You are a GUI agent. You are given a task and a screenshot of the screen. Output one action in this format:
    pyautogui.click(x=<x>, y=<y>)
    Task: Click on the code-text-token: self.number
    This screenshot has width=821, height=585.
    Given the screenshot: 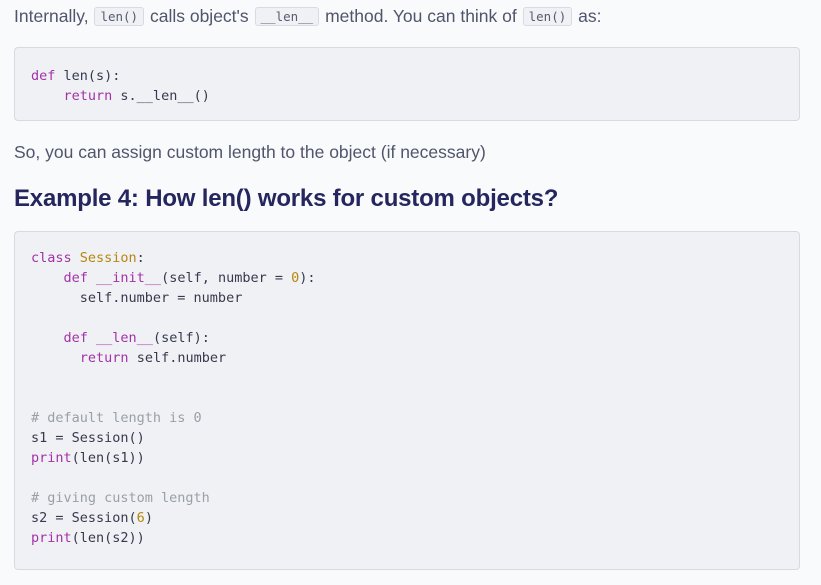 What is the action you would take?
    pyautogui.click(x=177, y=358)
    